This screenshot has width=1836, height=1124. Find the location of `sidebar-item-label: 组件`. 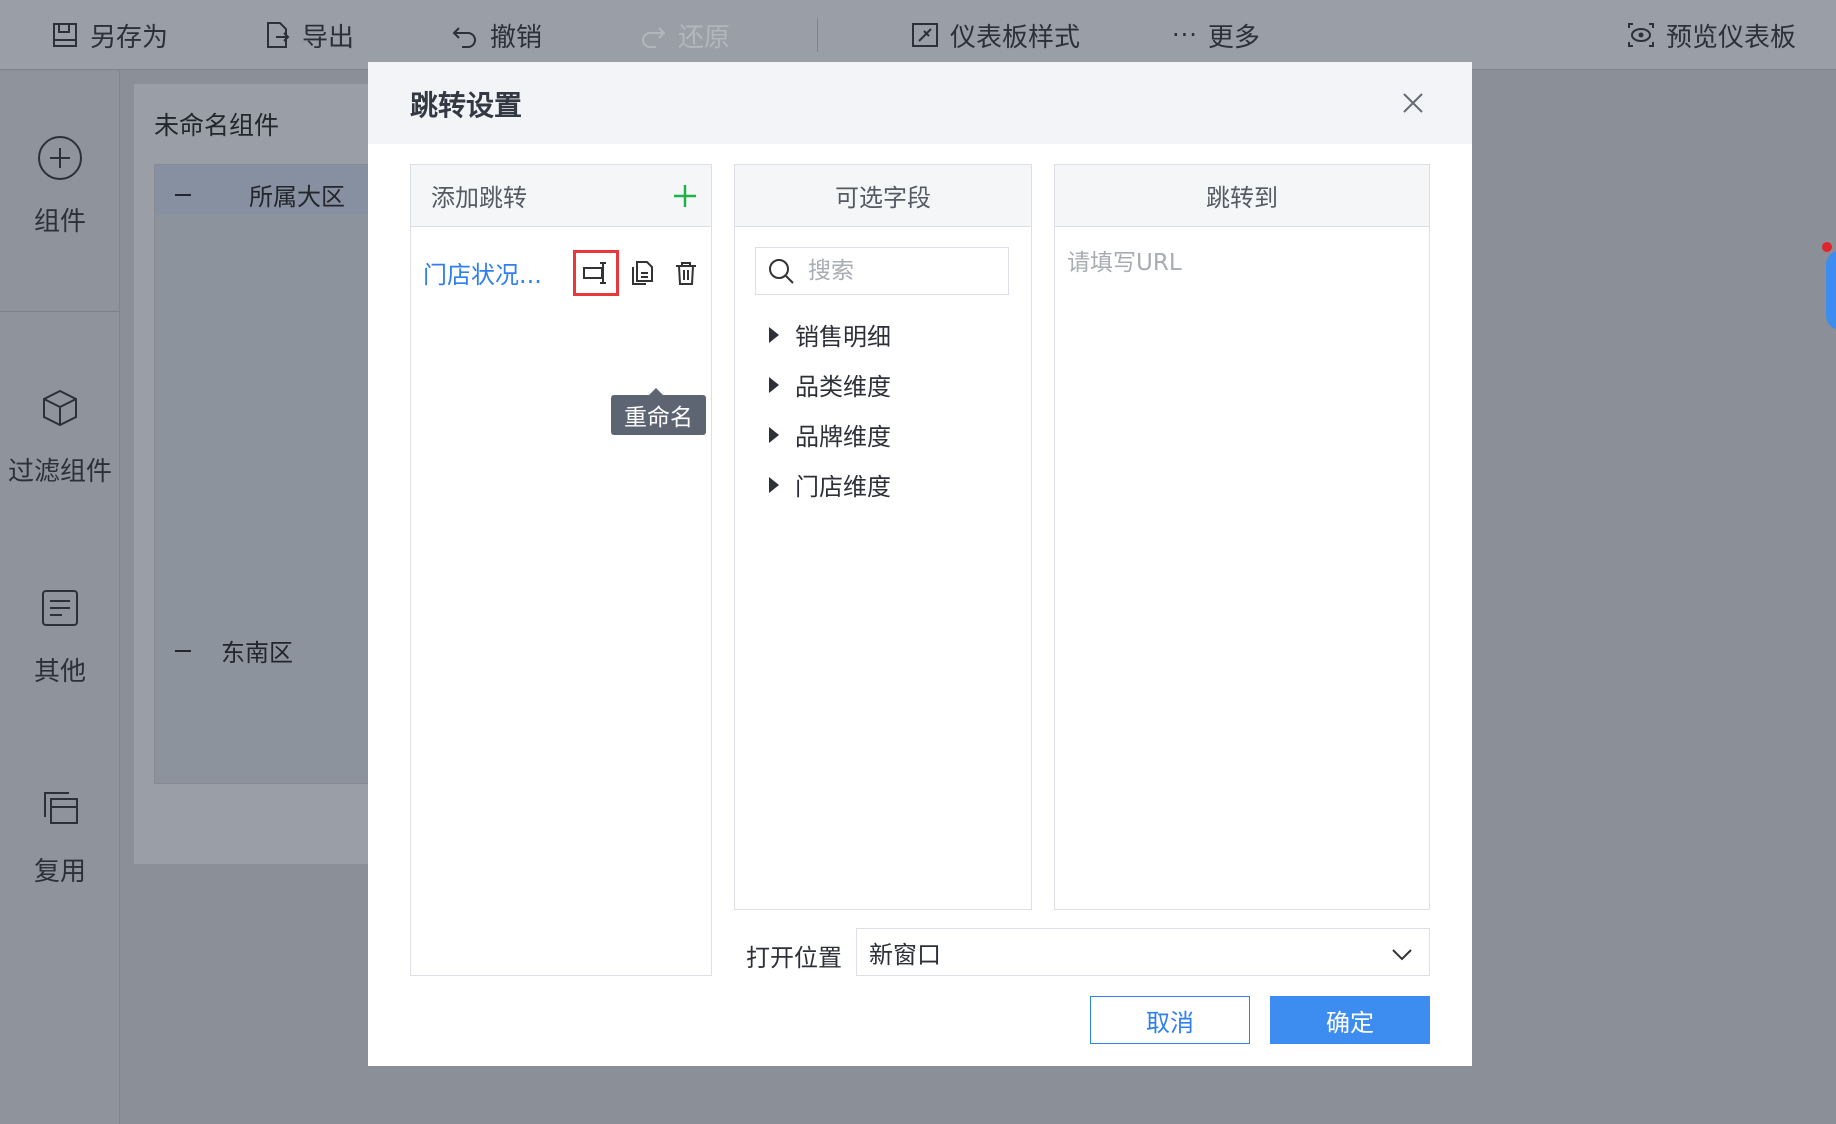

sidebar-item-label: 组件 is located at coordinates (59, 222).